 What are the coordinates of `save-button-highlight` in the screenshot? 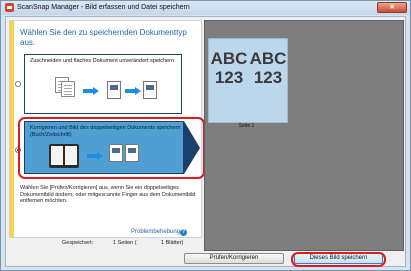 It's located at (338, 259).